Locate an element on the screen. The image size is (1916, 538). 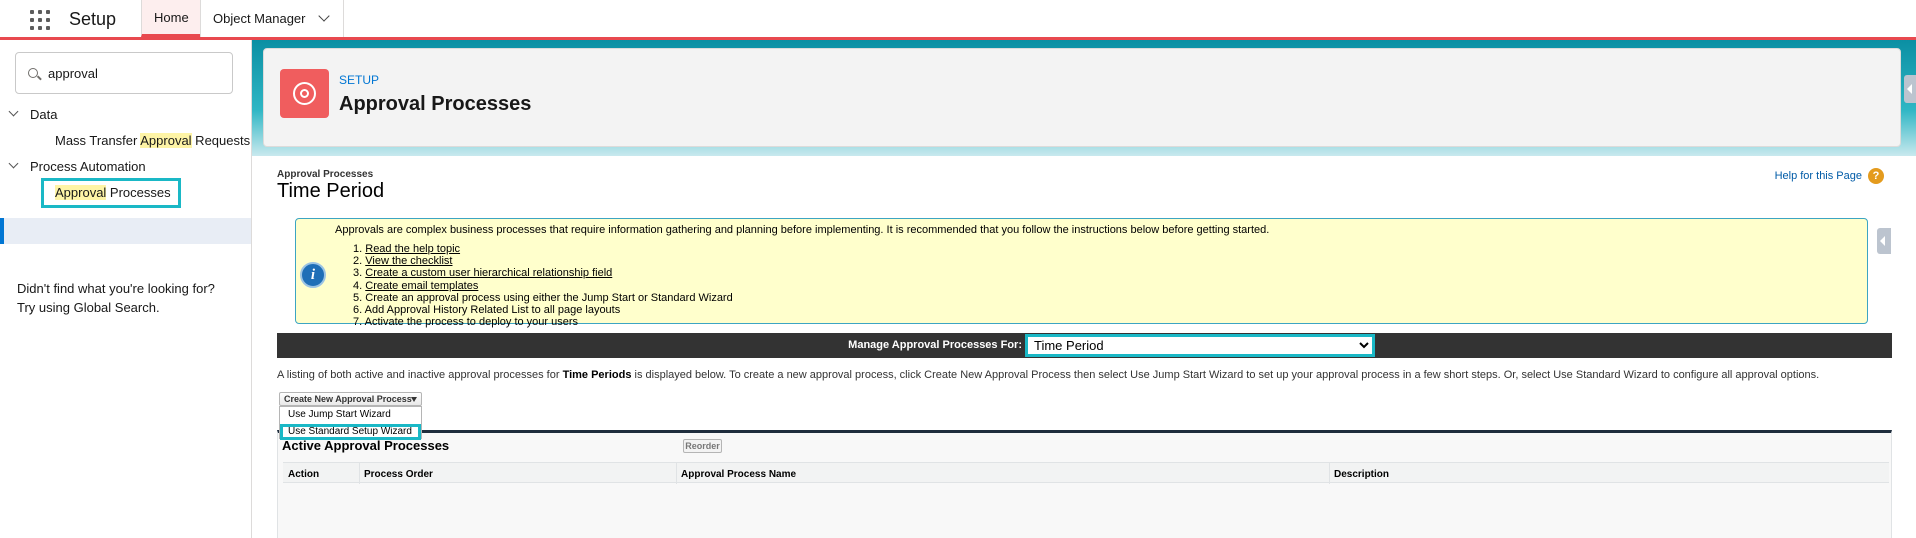
selected-row-indicator is located at coordinates (125, 231).